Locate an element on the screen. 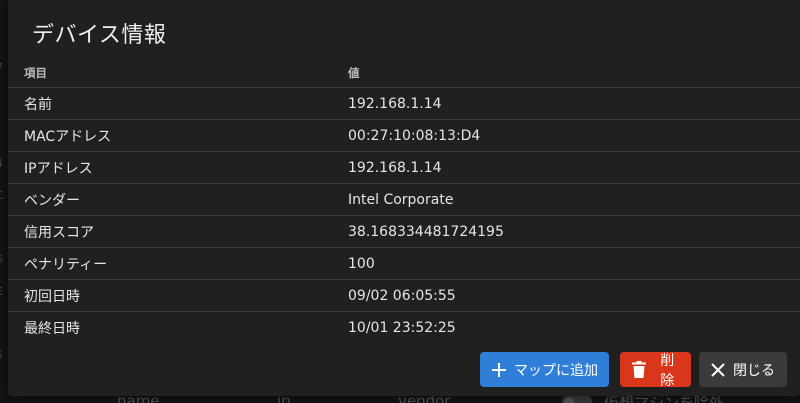  plus-icon is located at coordinates (499, 370).